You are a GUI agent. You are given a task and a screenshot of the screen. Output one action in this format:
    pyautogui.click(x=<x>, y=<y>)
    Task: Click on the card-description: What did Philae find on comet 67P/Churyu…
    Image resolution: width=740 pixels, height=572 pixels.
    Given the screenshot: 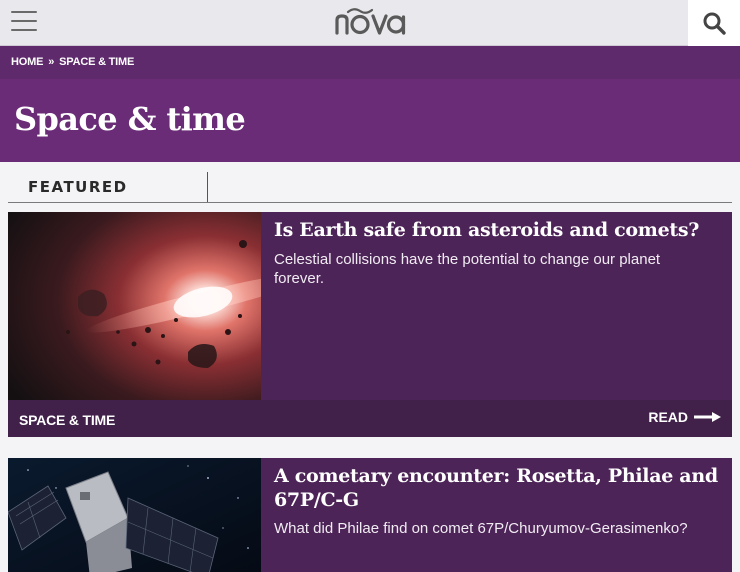 What is the action you would take?
    pyautogui.click(x=481, y=528)
    